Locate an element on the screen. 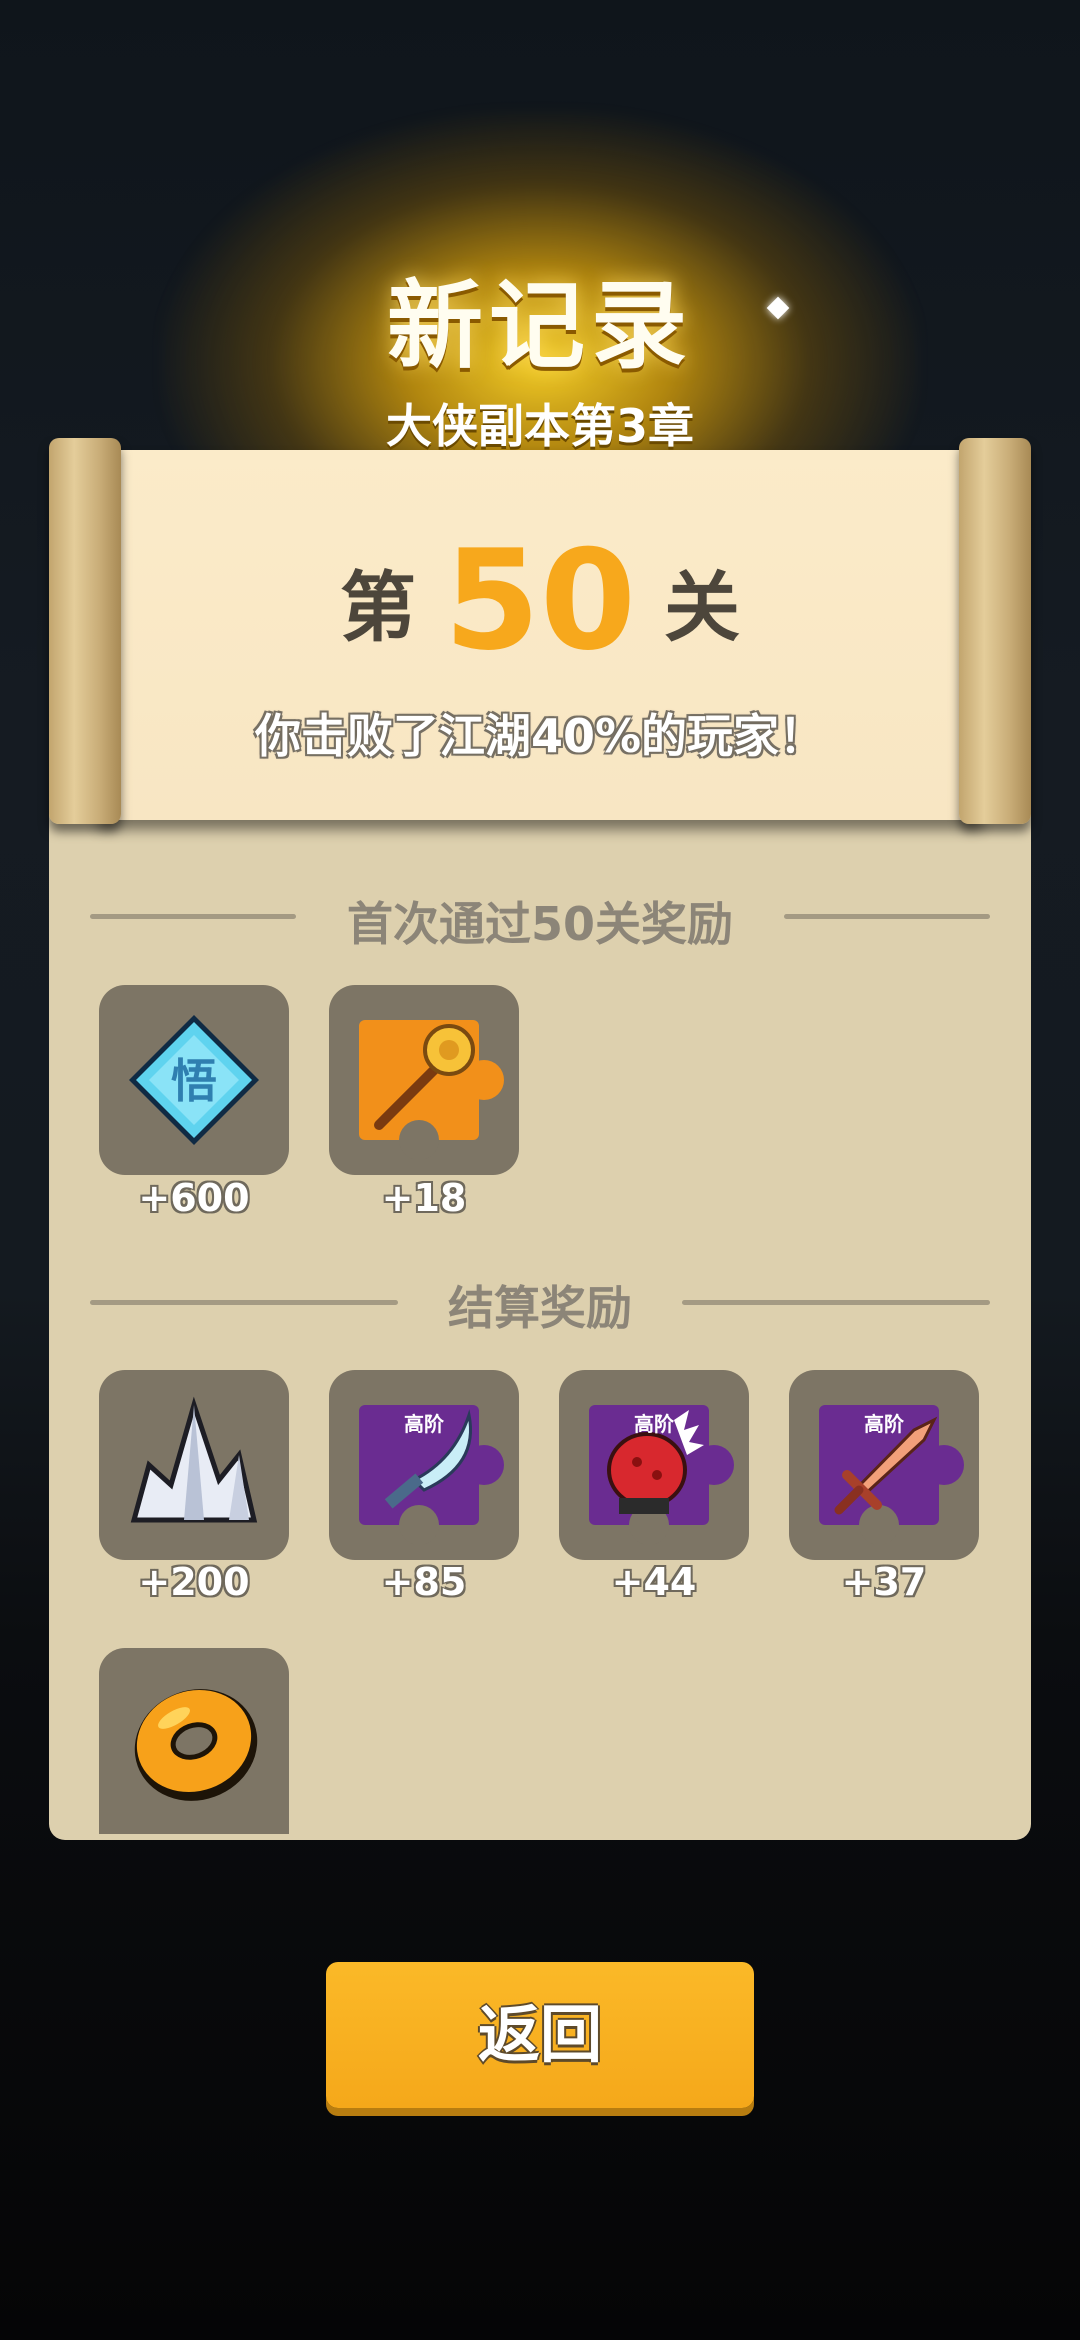  reward-count: +44 is located at coordinates (654, 1582).